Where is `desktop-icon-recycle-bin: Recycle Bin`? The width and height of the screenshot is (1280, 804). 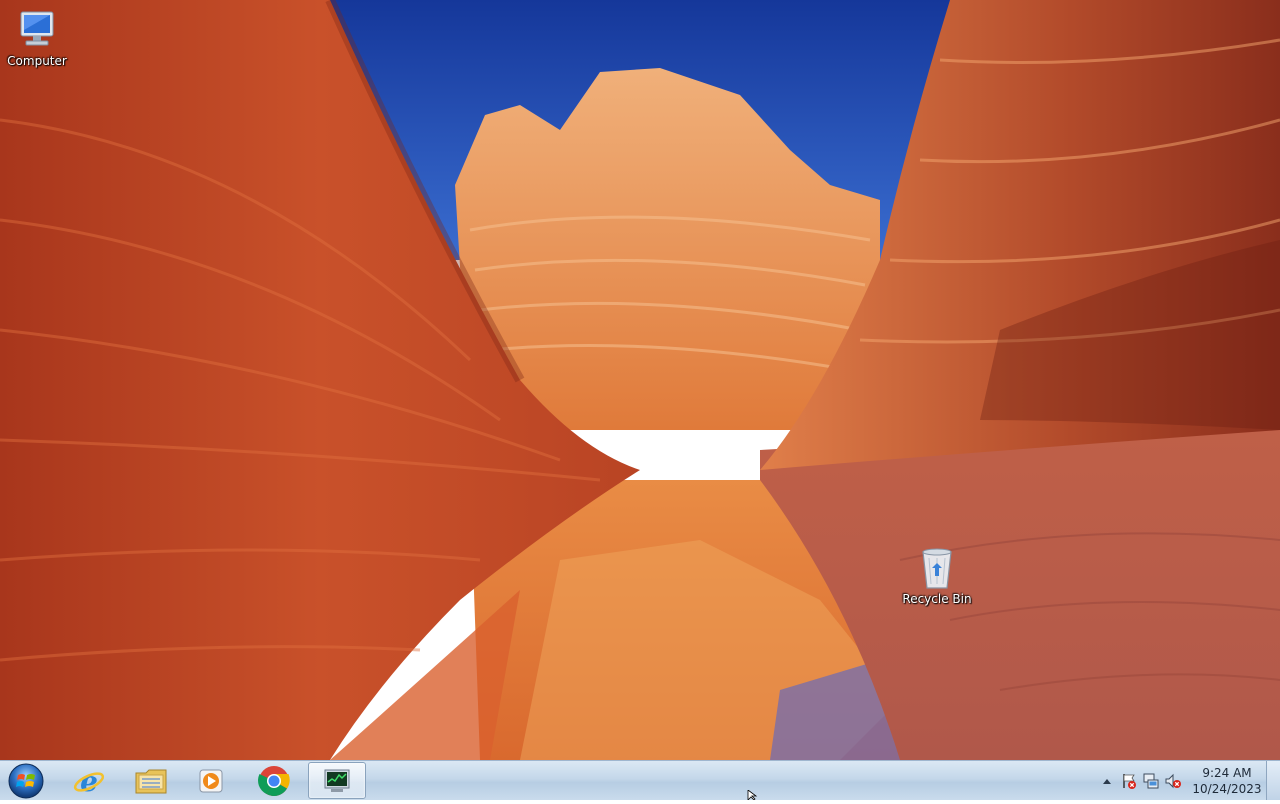 desktop-icon-recycle-bin: Recycle Bin is located at coordinates (937, 576).